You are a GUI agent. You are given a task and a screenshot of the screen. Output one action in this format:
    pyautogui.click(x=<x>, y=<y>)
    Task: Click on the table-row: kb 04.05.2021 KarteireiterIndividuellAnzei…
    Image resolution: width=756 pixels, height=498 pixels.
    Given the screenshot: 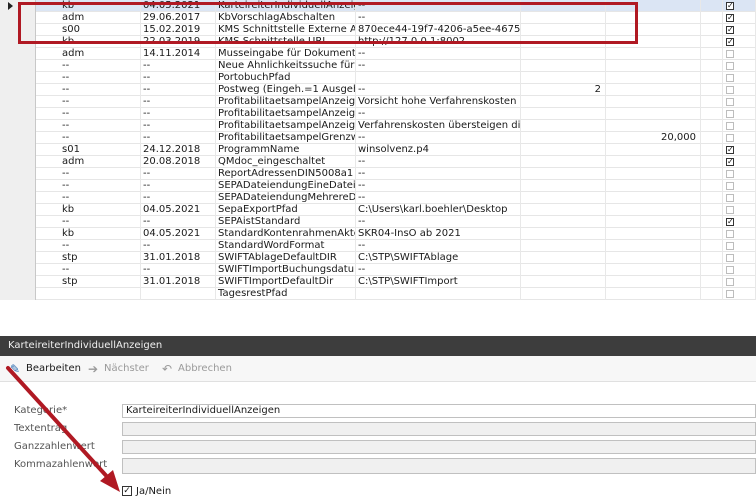 What is the action you would take?
    pyautogui.click(x=378, y=6)
    